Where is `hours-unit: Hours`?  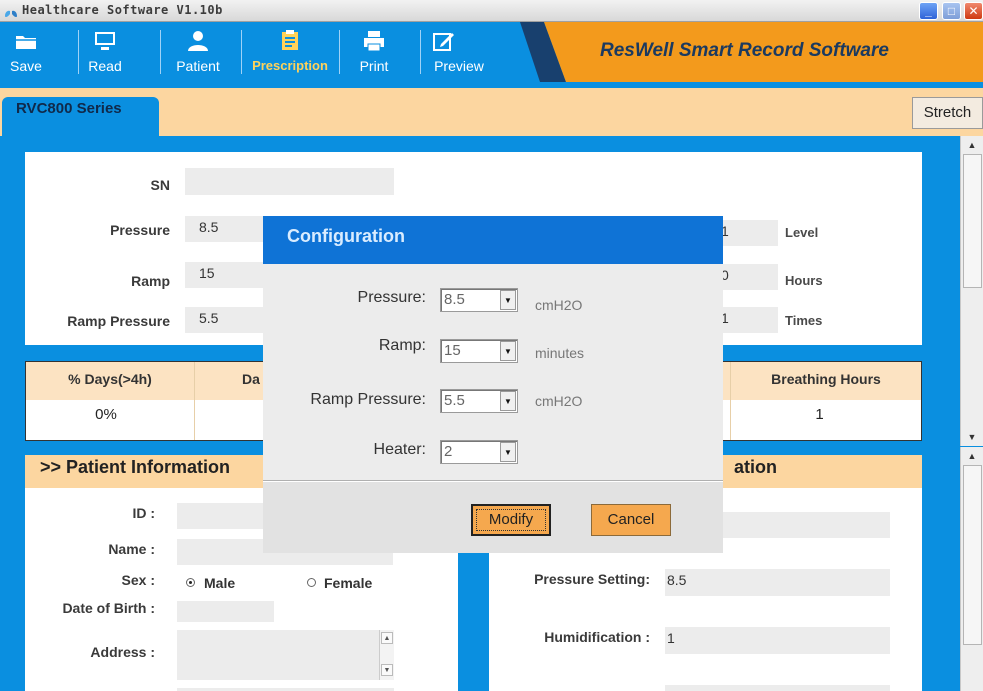 hours-unit: Hours is located at coordinates (804, 280).